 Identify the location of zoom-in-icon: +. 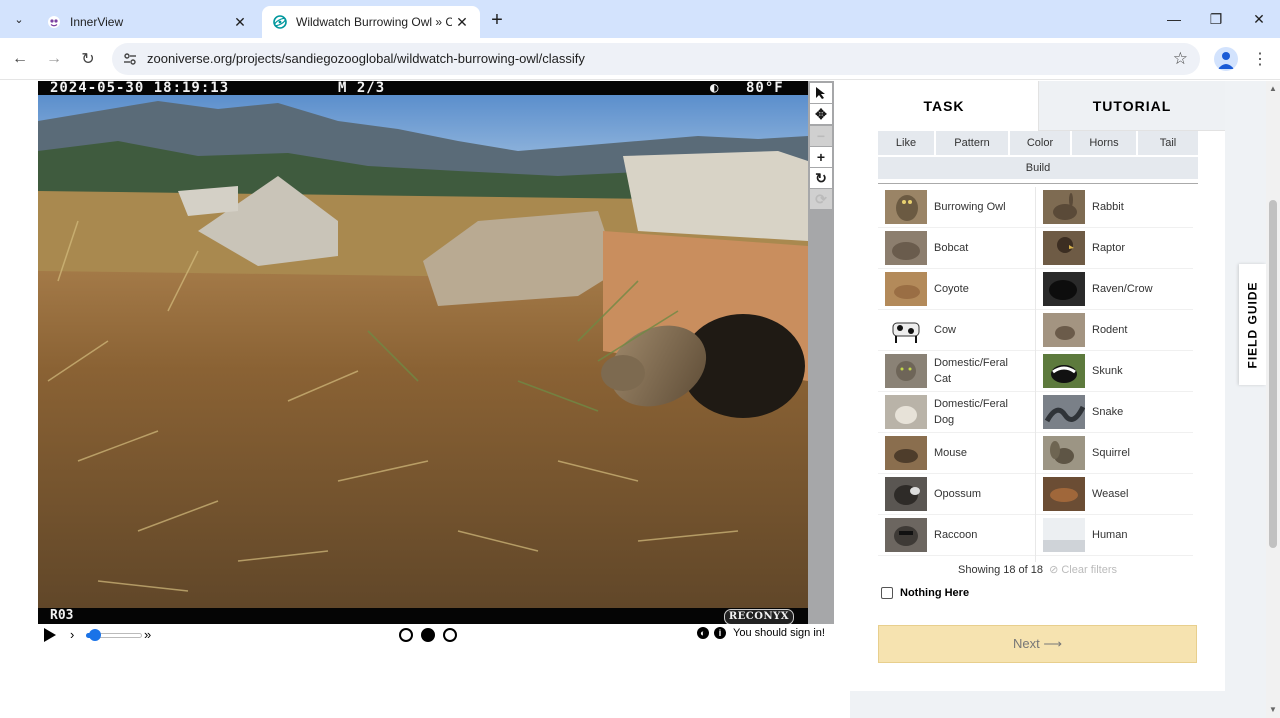
(821, 157).